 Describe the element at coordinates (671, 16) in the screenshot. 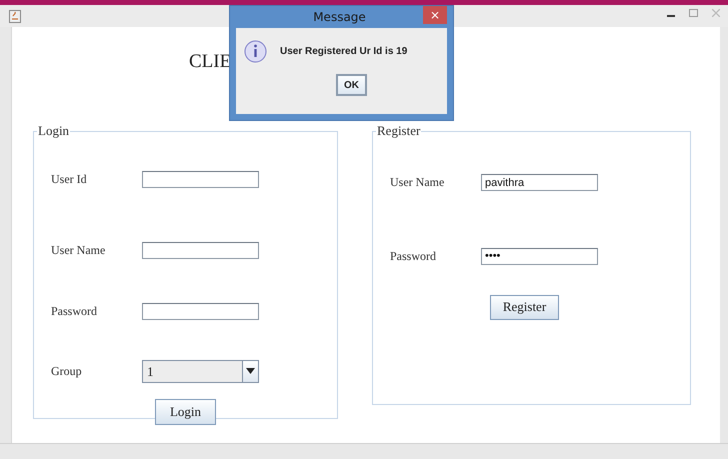

I see `minimize-icon` at that location.